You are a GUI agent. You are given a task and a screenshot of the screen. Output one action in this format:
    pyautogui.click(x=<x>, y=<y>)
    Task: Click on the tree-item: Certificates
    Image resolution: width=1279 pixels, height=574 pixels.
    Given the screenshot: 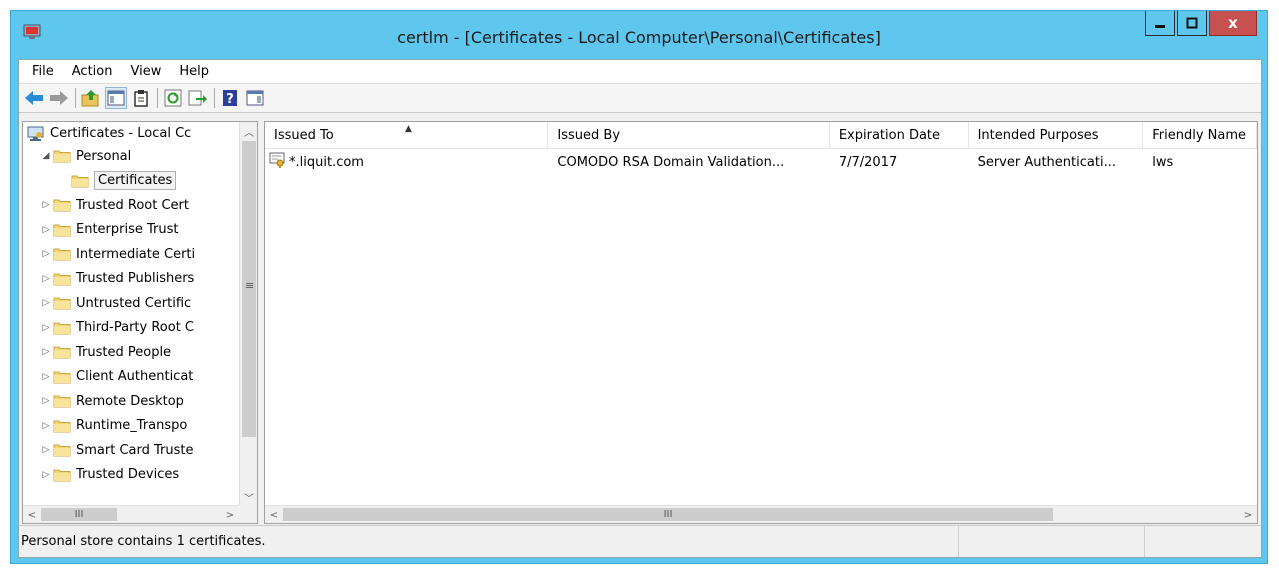 What is the action you would take?
    pyautogui.click(x=131, y=181)
    